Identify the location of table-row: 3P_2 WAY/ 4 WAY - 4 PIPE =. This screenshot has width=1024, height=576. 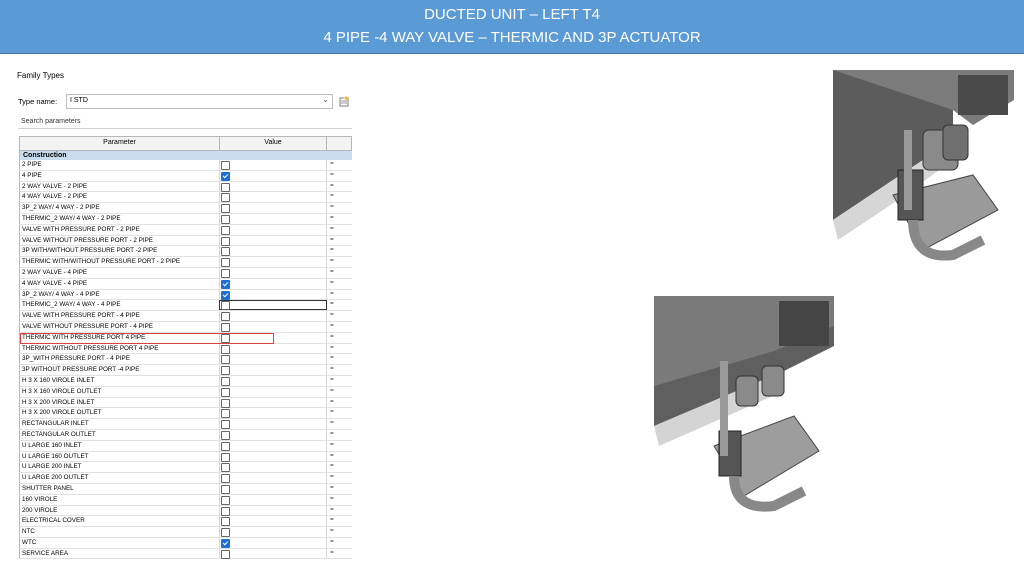
(185, 295).